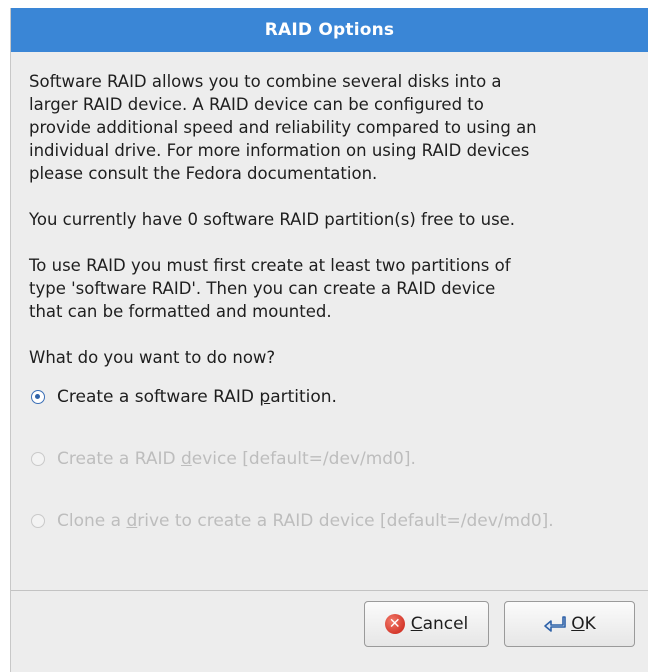 The width and height of the screenshot is (648, 672). I want to click on option-create-raid-device: Create a RAID device [default=/dev/md0]., so click(338, 459).